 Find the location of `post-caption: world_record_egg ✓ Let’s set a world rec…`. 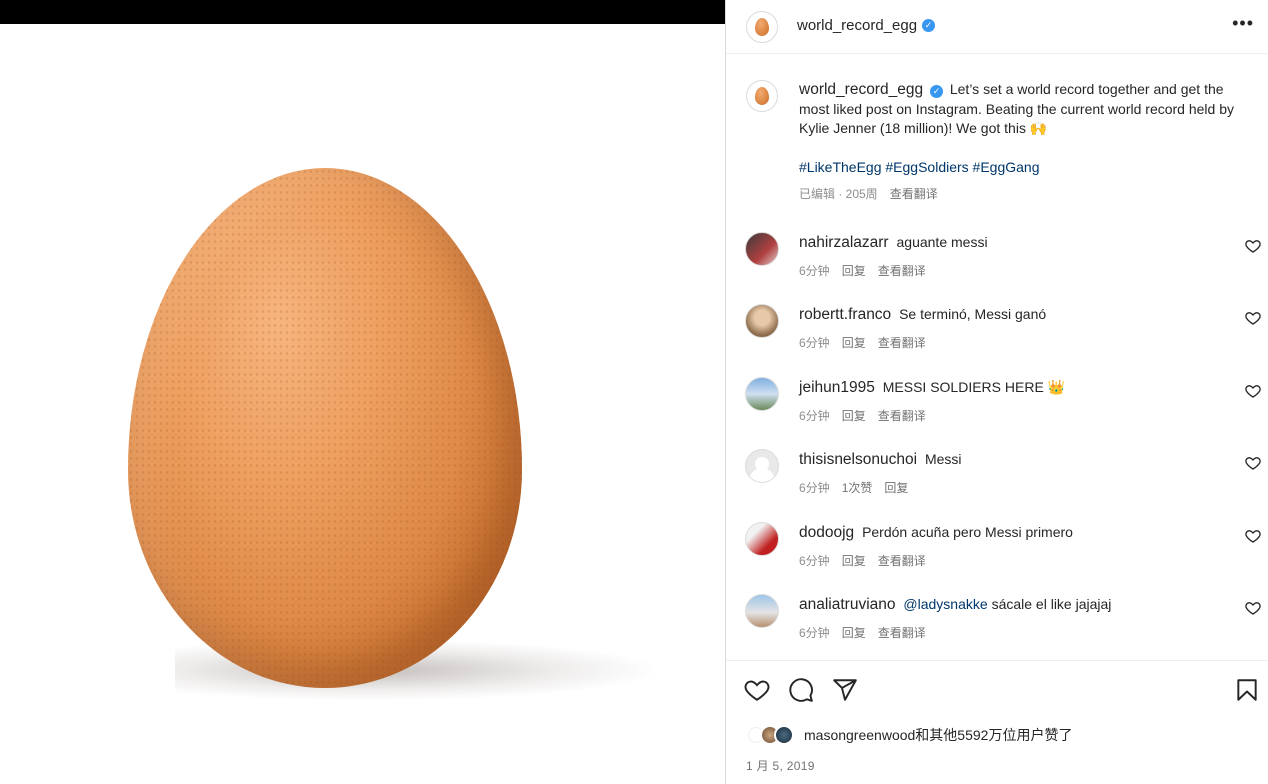

post-caption: world_record_egg ✓ Let’s set a world rec… is located at coordinates (997, 137).